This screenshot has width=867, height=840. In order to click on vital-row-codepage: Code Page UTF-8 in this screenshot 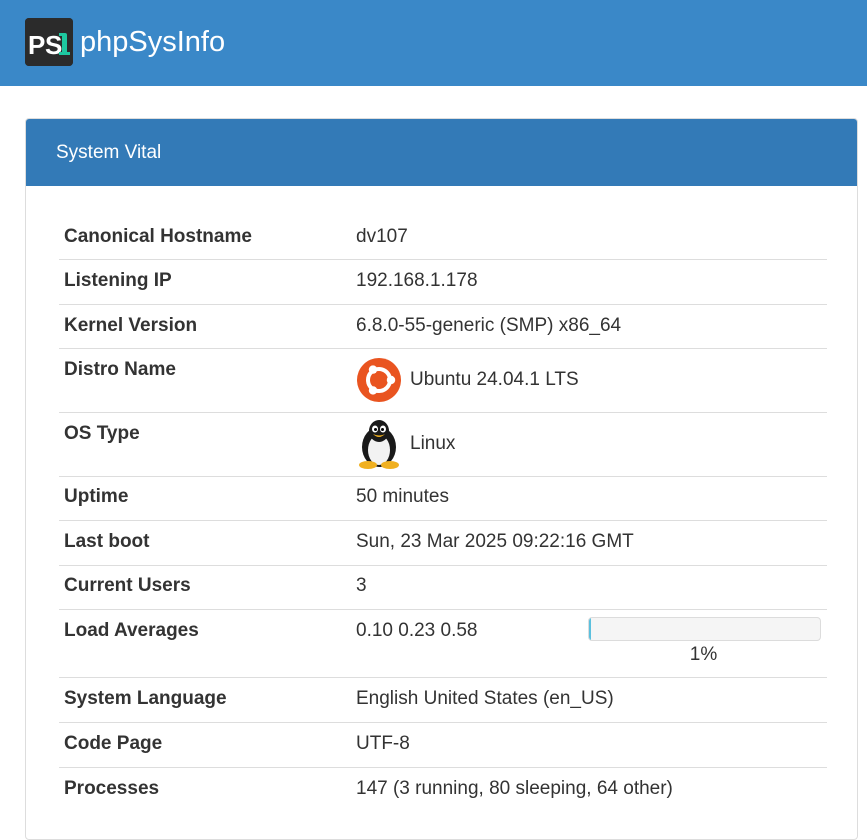, I will do `click(443, 745)`.